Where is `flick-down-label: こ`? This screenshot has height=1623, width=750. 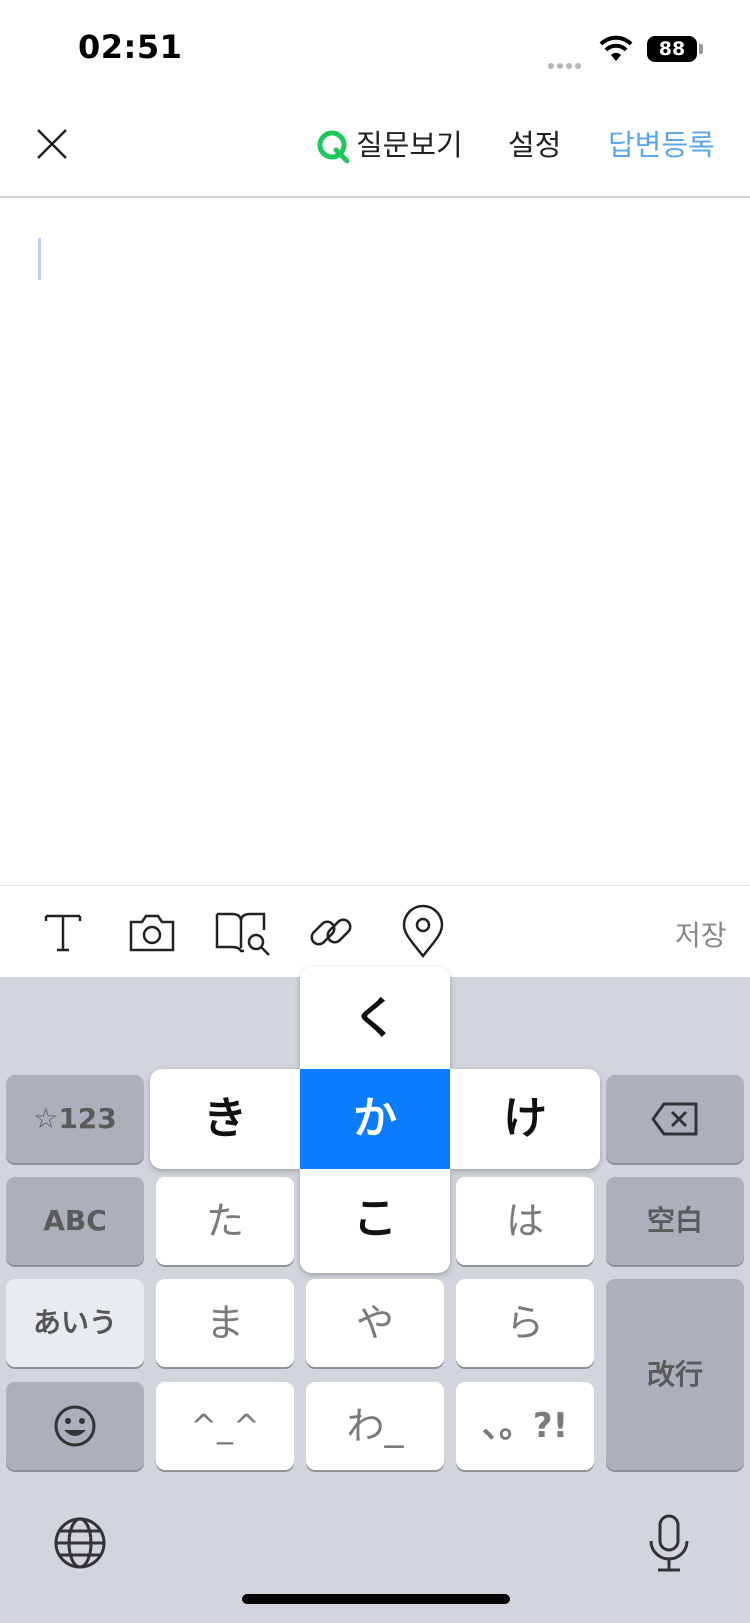 flick-down-label: こ is located at coordinates (375, 1218).